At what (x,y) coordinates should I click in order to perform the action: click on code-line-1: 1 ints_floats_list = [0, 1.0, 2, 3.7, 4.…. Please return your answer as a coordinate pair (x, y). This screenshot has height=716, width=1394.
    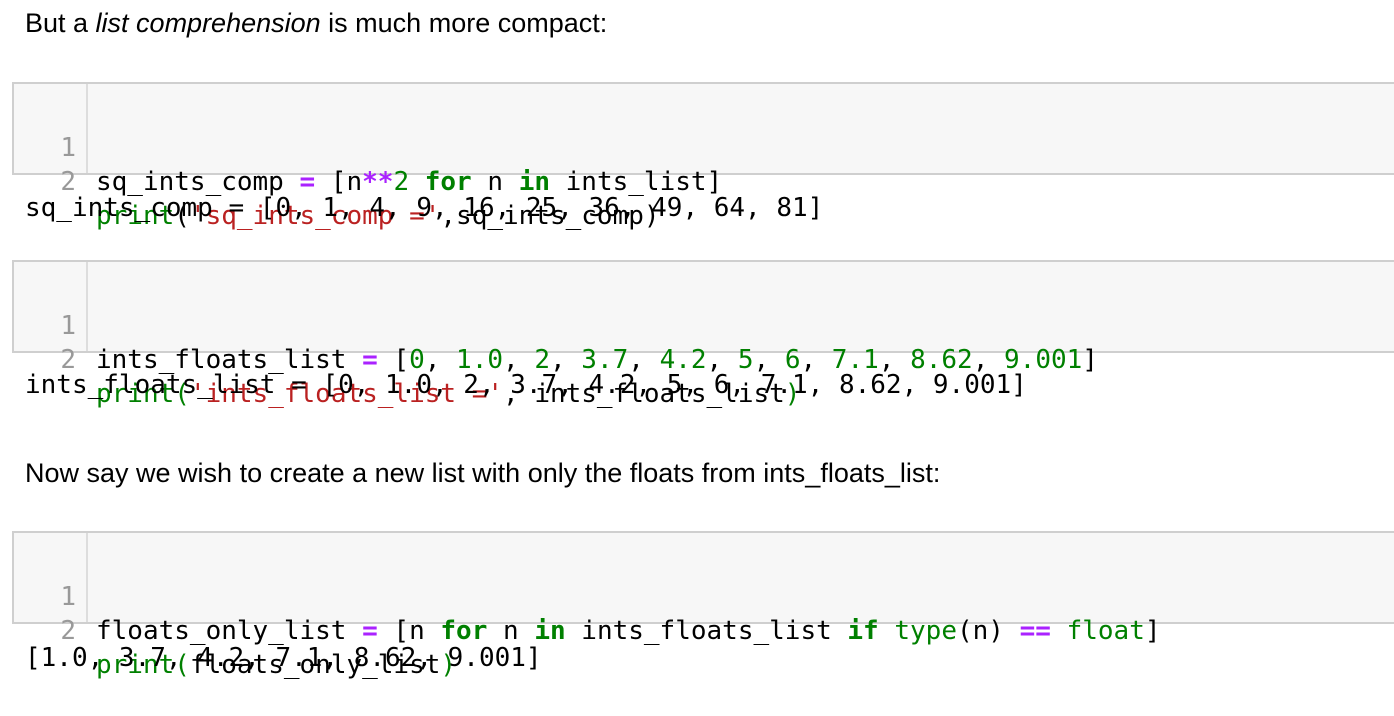
    Looking at the image, I should click on (556, 325).